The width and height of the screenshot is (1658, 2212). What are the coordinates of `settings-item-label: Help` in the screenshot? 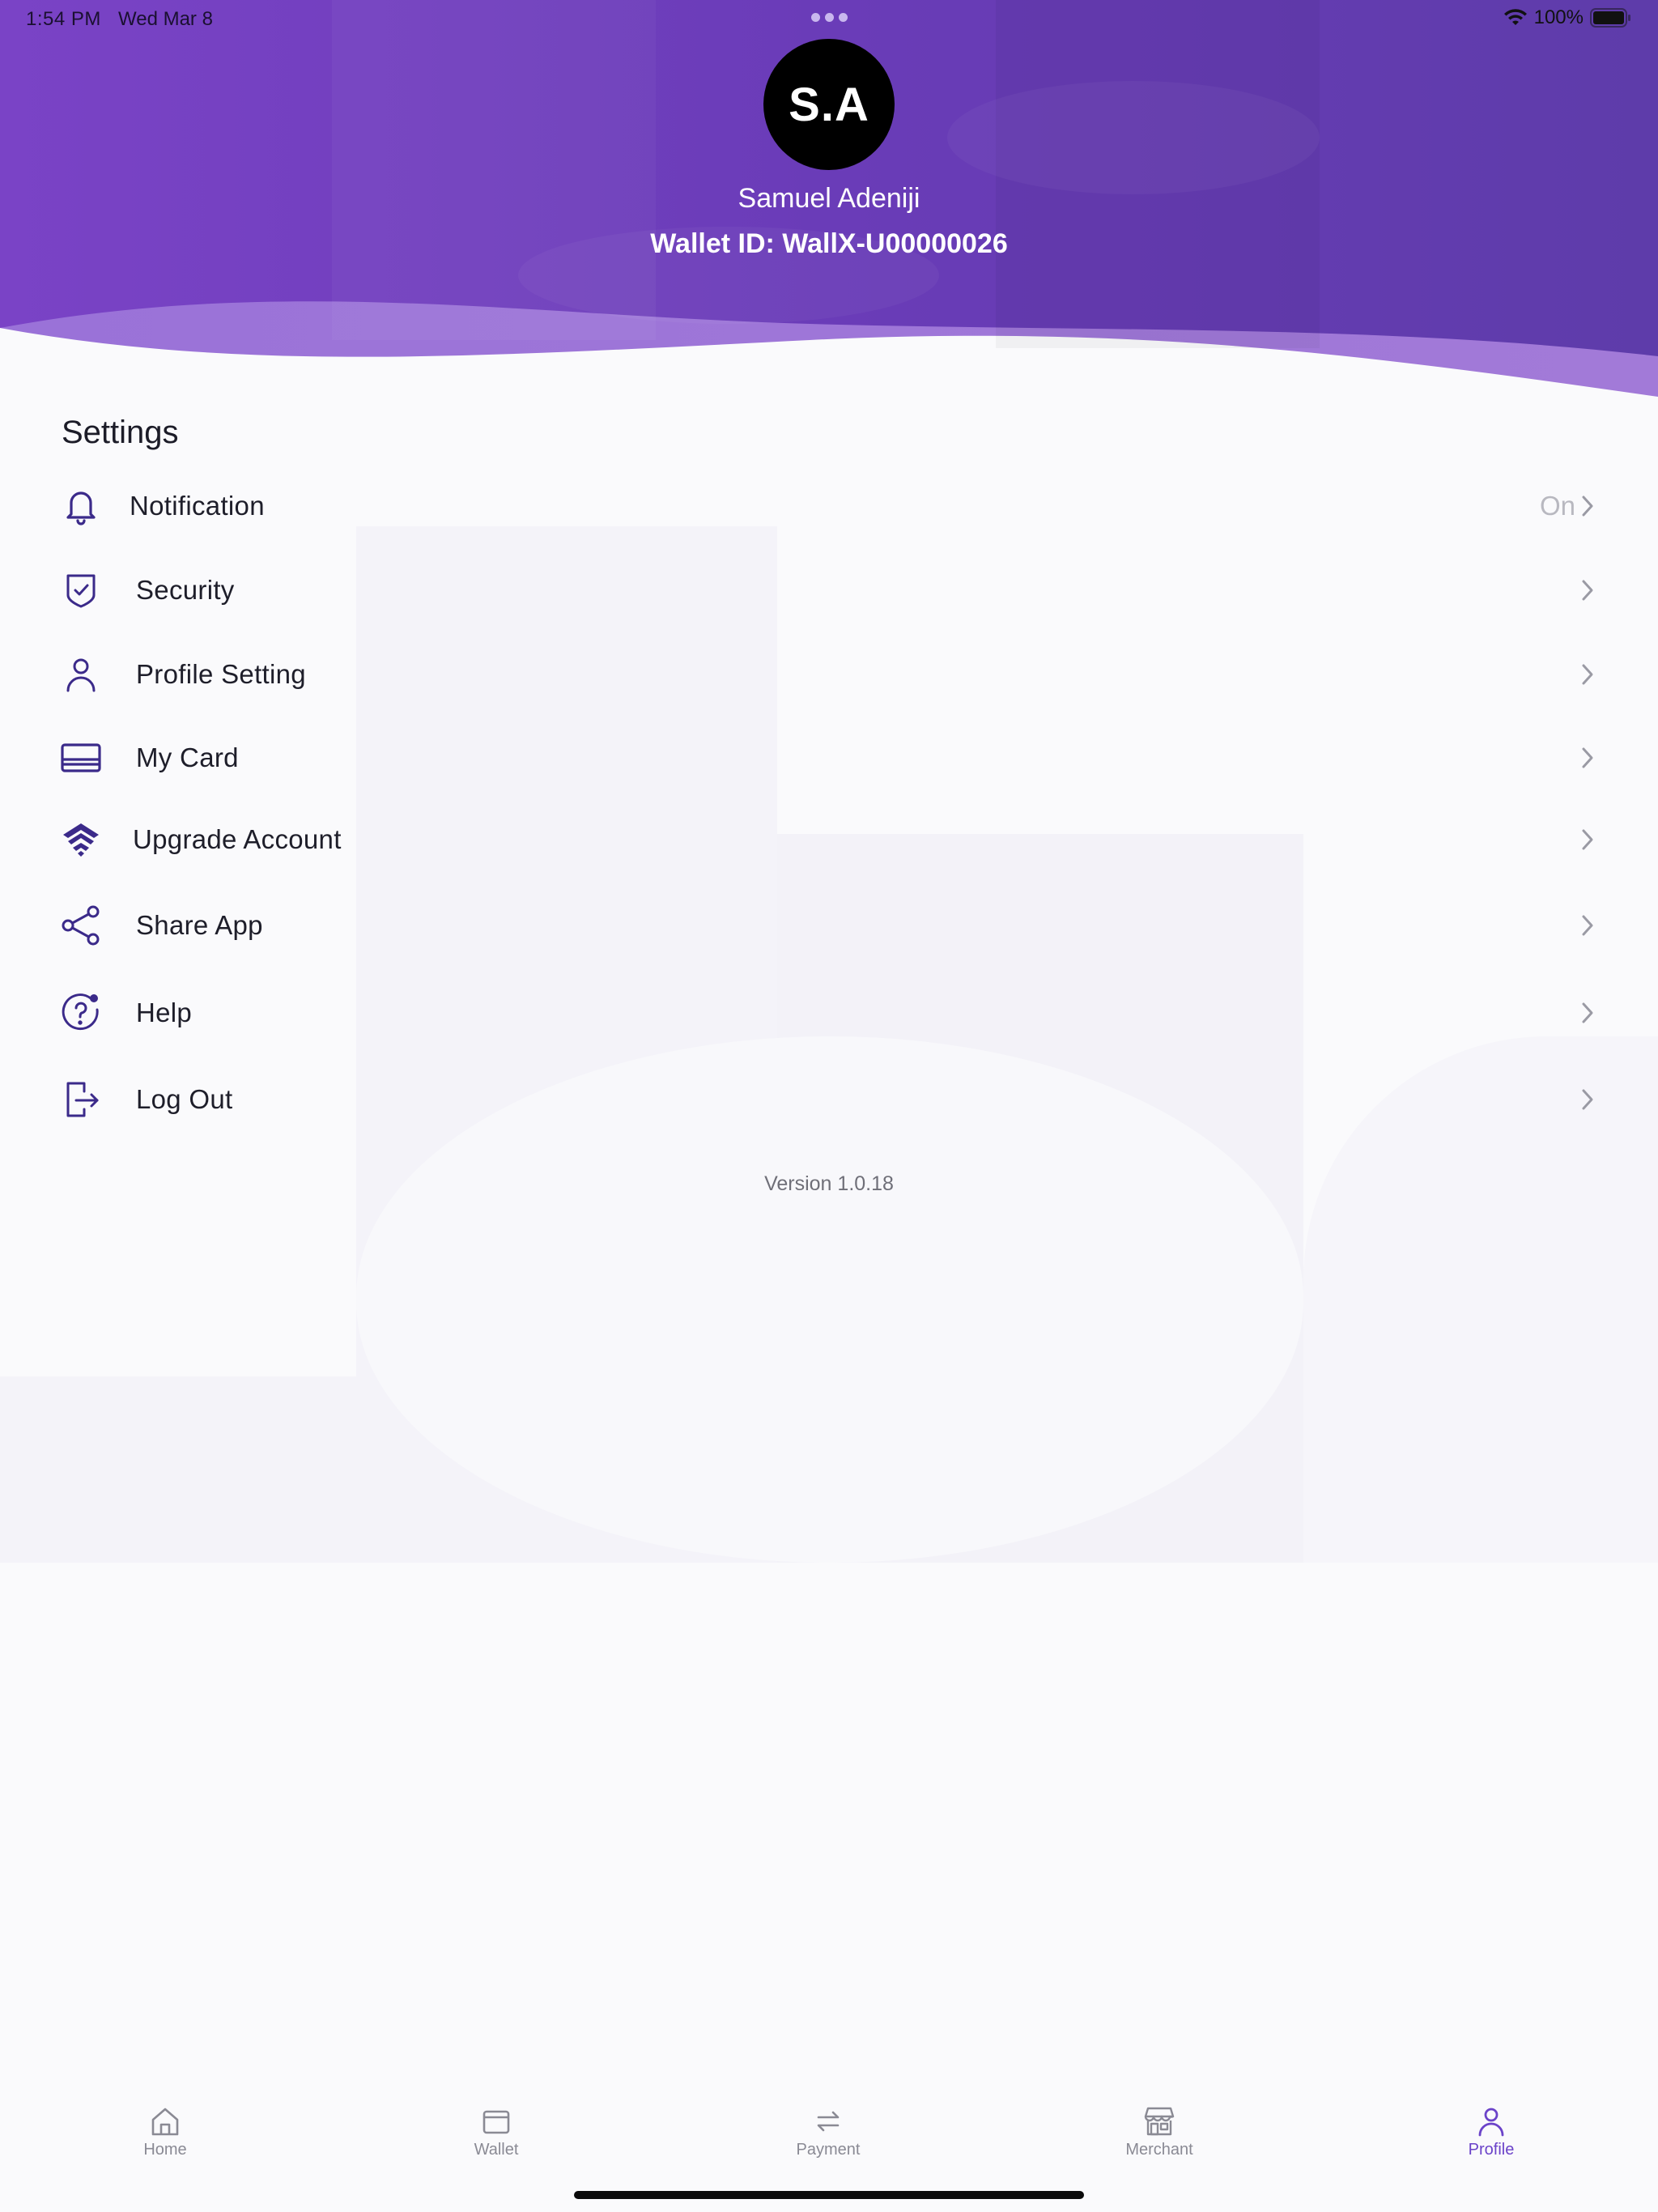 It's located at (164, 1012).